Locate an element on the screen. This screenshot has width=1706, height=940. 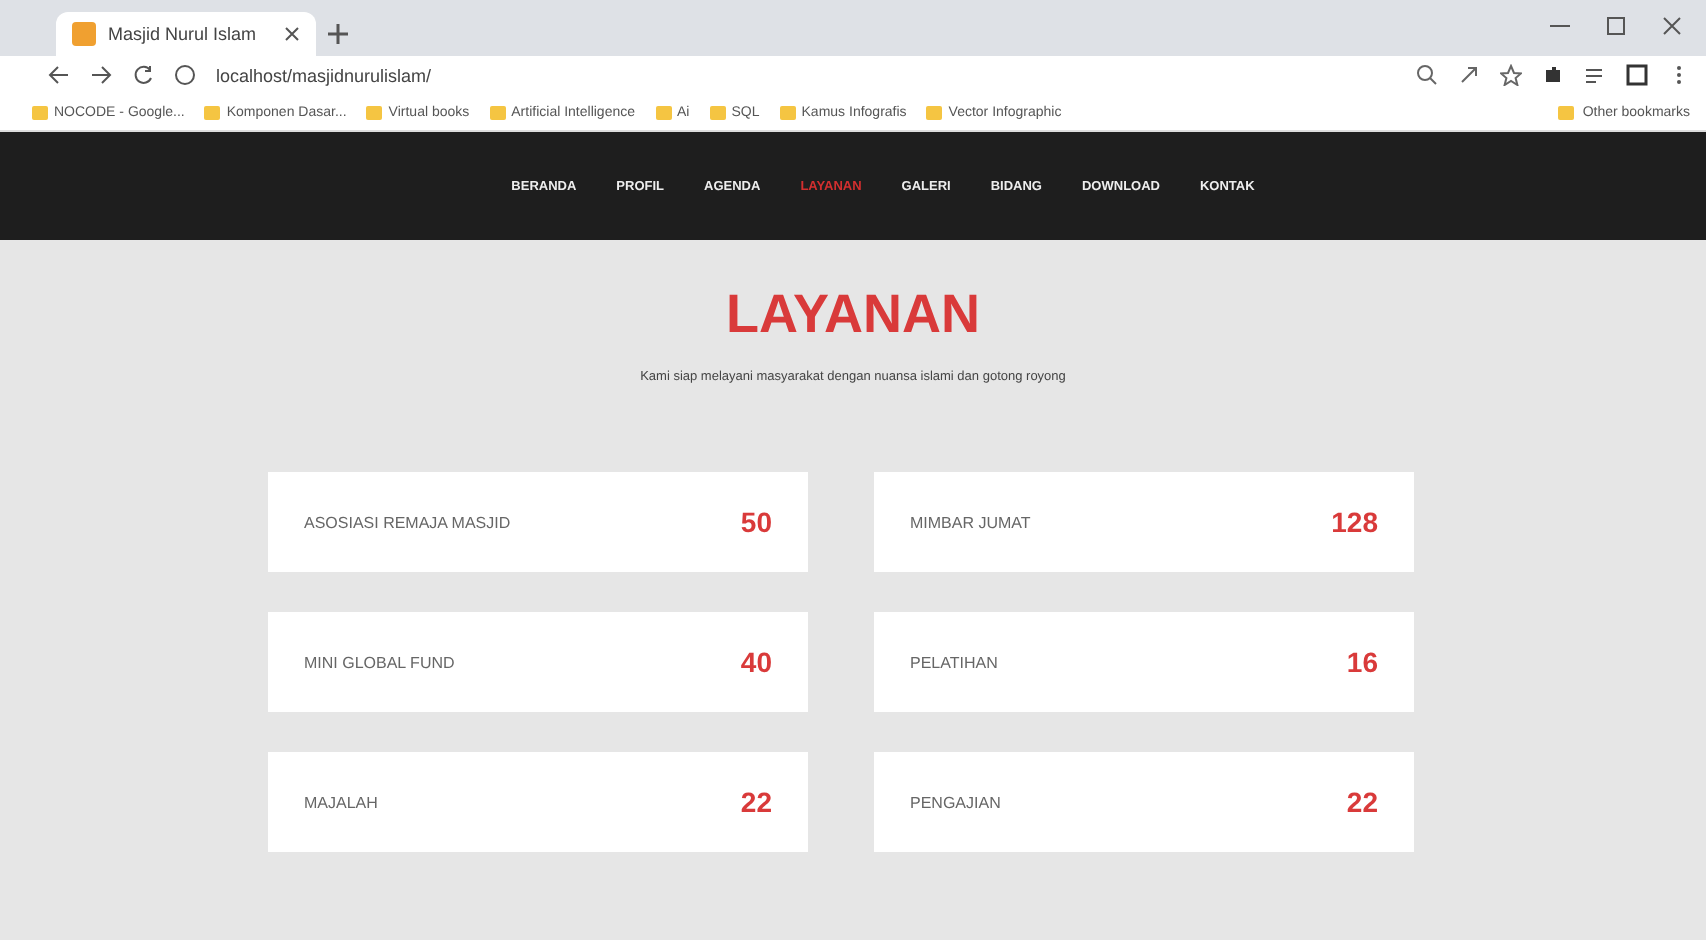
service-count: 50 is located at coordinates (756, 522).